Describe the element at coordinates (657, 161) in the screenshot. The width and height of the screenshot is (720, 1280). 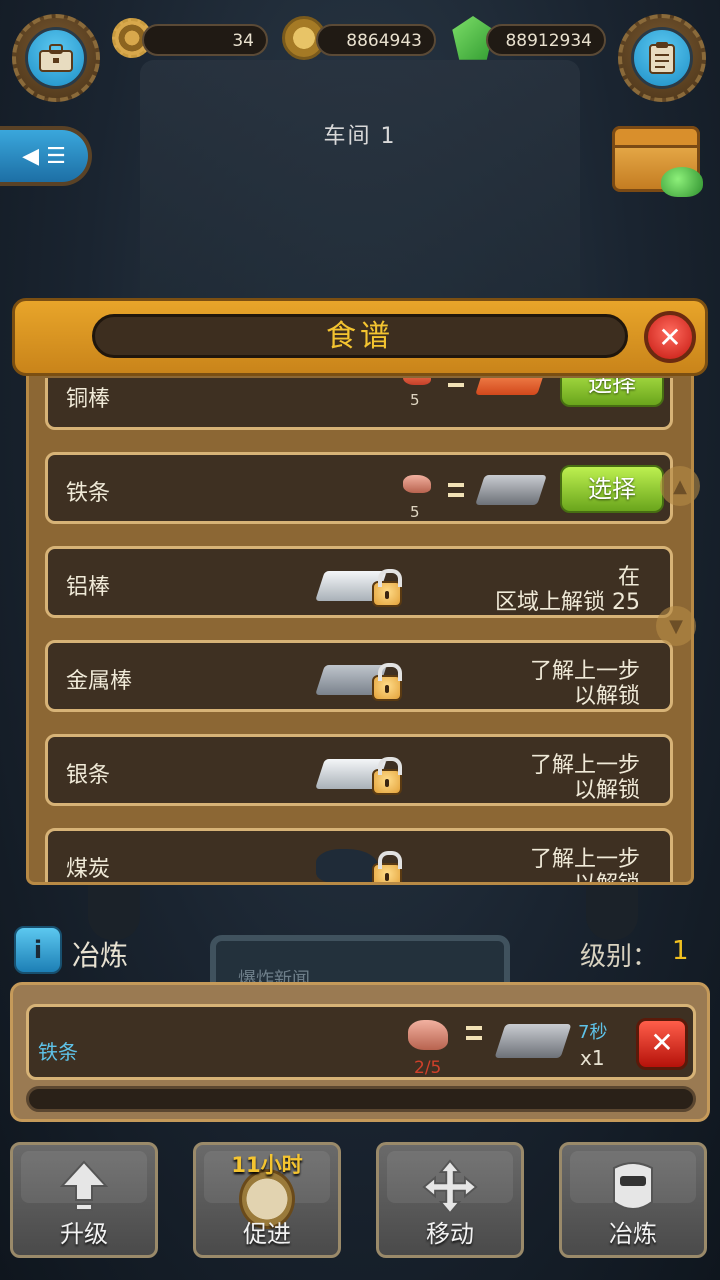
I see `chest-button` at that location.